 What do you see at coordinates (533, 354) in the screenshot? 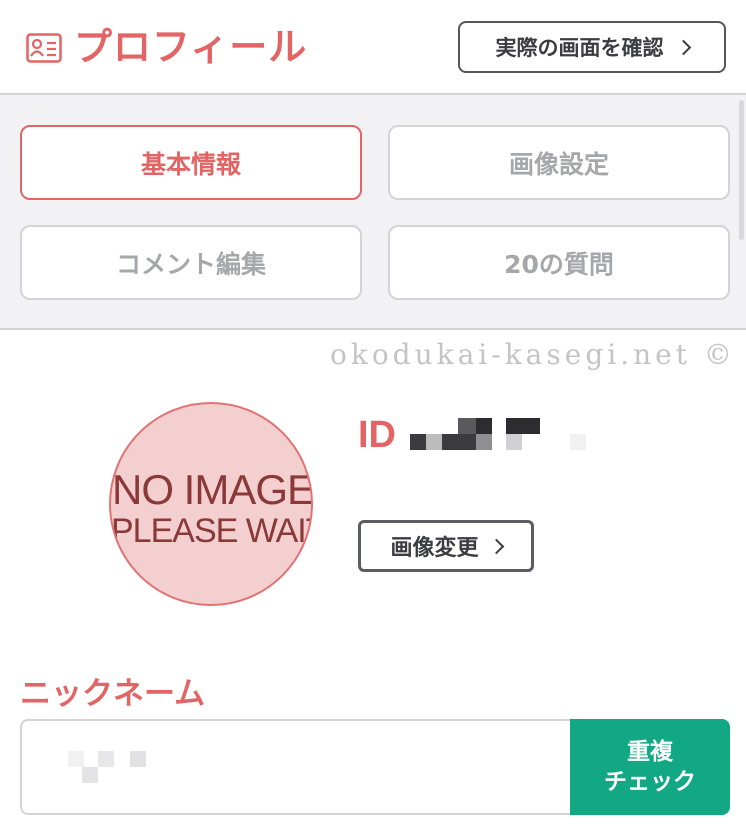
I see `watermark: okodukai-kasegi.net ©` at bounding box center [533, 354].